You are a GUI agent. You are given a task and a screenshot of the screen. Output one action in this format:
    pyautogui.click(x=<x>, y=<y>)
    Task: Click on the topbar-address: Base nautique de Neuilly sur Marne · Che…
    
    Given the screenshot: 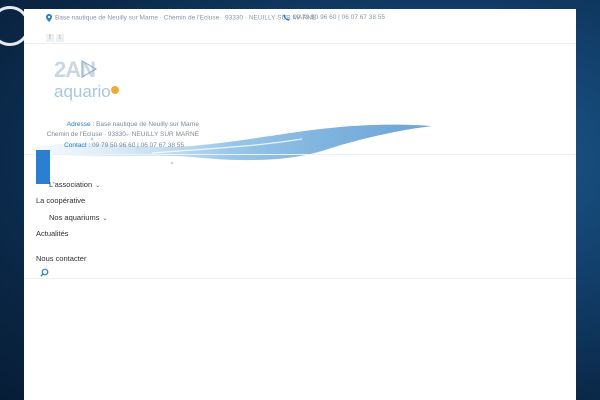 What is the action you would take?
    pyautogui.click(x=181, y=18)
    